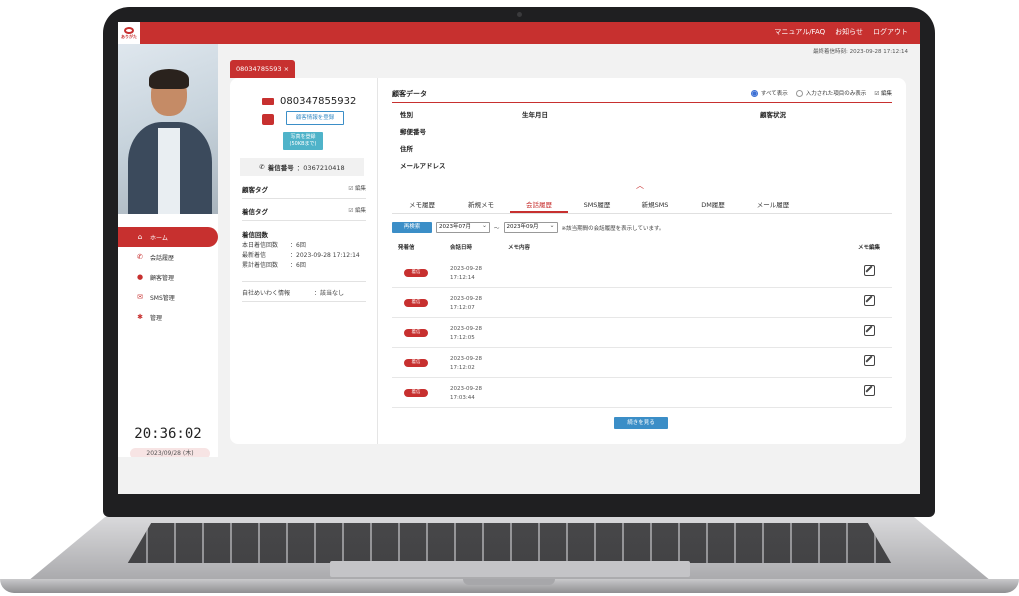 This screenshot has width=1019, height=596. I want to click on top-nav: マニュアル/FAQ お知らせ ログアウト, so click(841, 32).